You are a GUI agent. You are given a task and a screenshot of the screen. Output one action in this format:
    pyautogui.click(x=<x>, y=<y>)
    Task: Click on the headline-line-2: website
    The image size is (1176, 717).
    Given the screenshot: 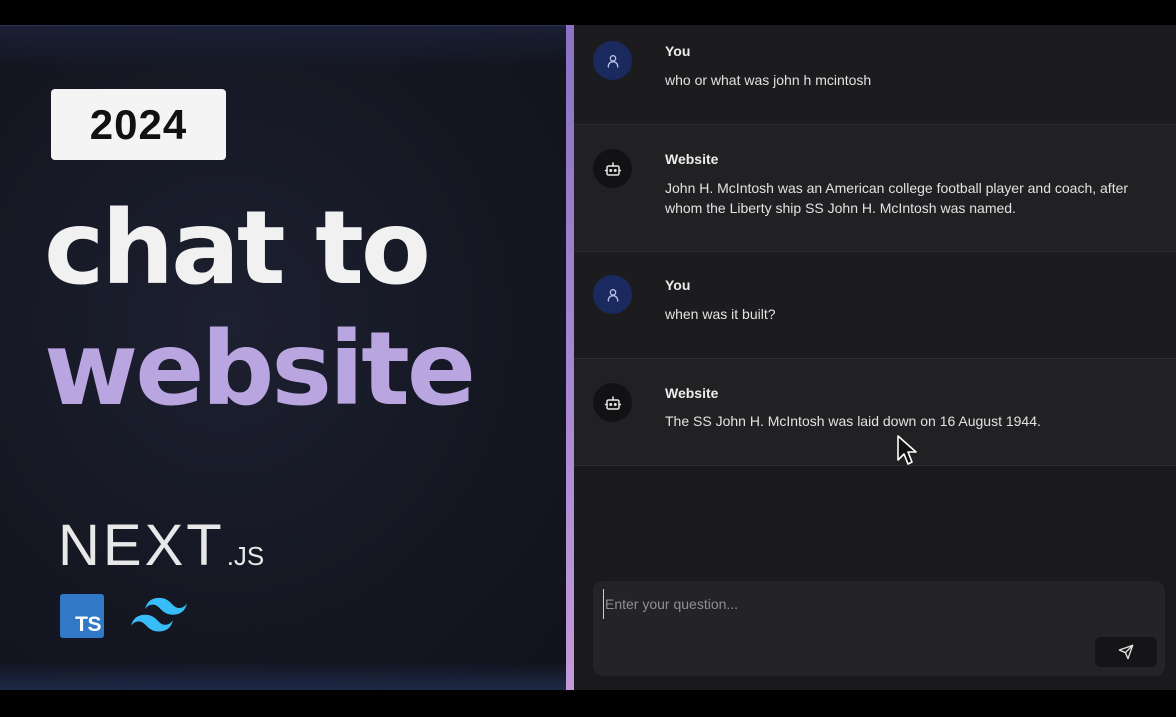 What is the action you would take?
    pyautogui.click(x=260, y=369)
    